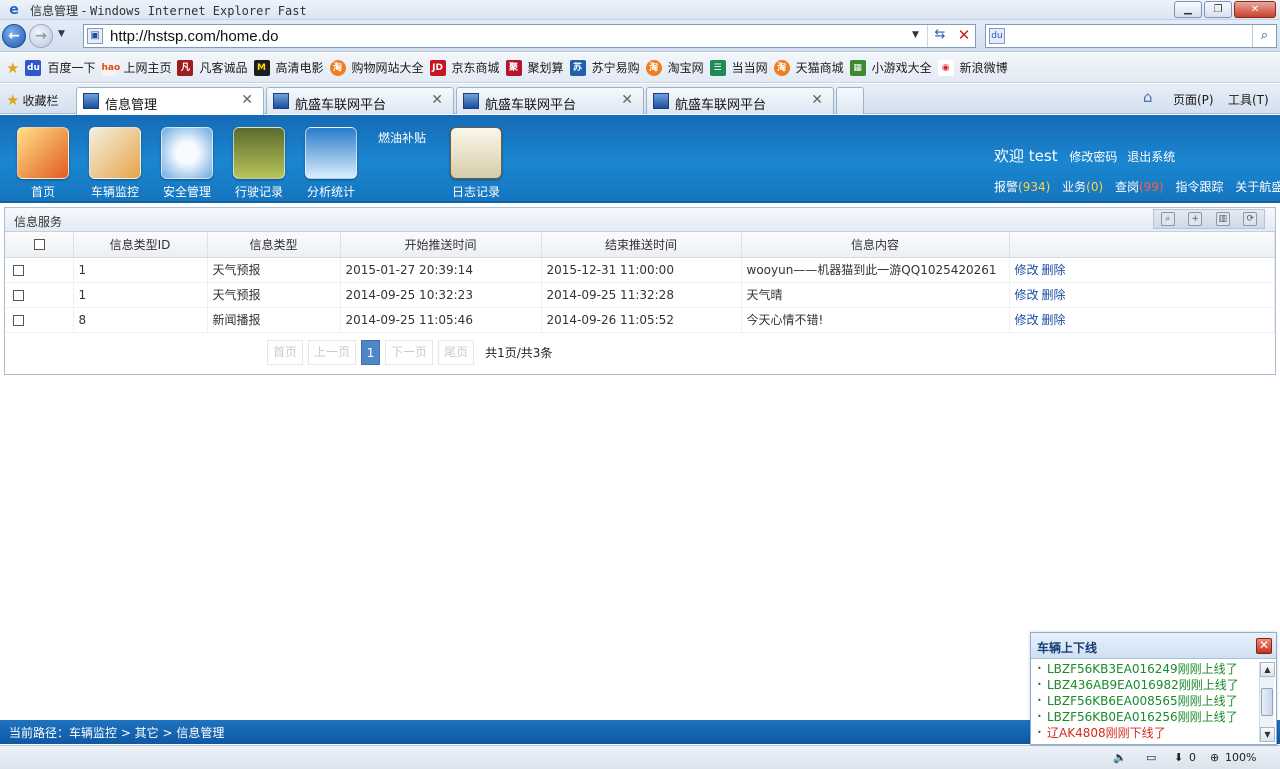 The width and height of the screenshot is (1280, 769). Describe the element at coordinates (1267, 669) in the screenshot. I see `scroll-up-icon: ▲` at that location.